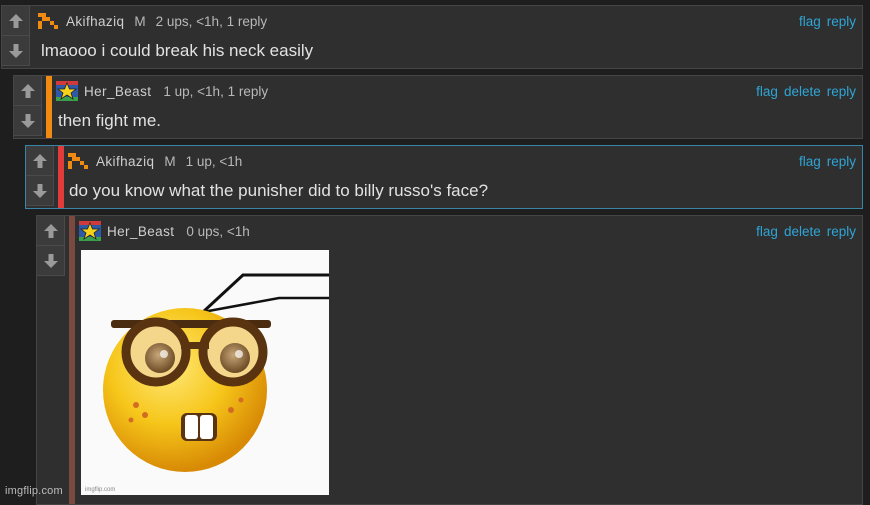 This screenshot has height=505, width=870. Describe the element at coordinates (216, 372) in the screenshot. I see `nerd-emoji-icon` at that location.